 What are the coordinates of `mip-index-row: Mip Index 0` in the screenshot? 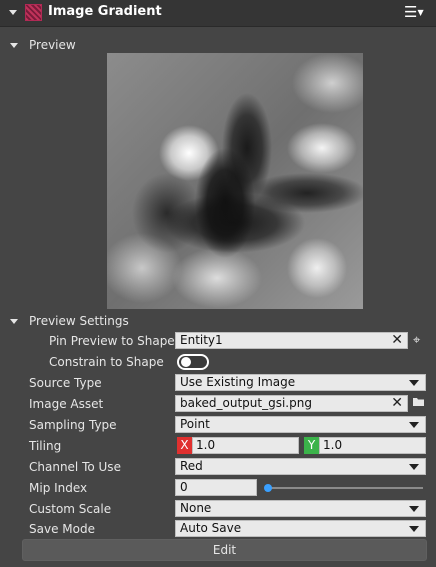 It's located at (218, 488).